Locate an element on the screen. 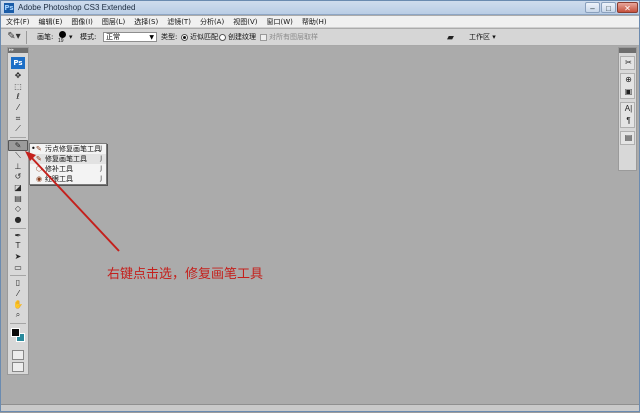 The width and height of the screenshot is (640, 413). pen-icon: ✒ is located at coordinates (18, 235).